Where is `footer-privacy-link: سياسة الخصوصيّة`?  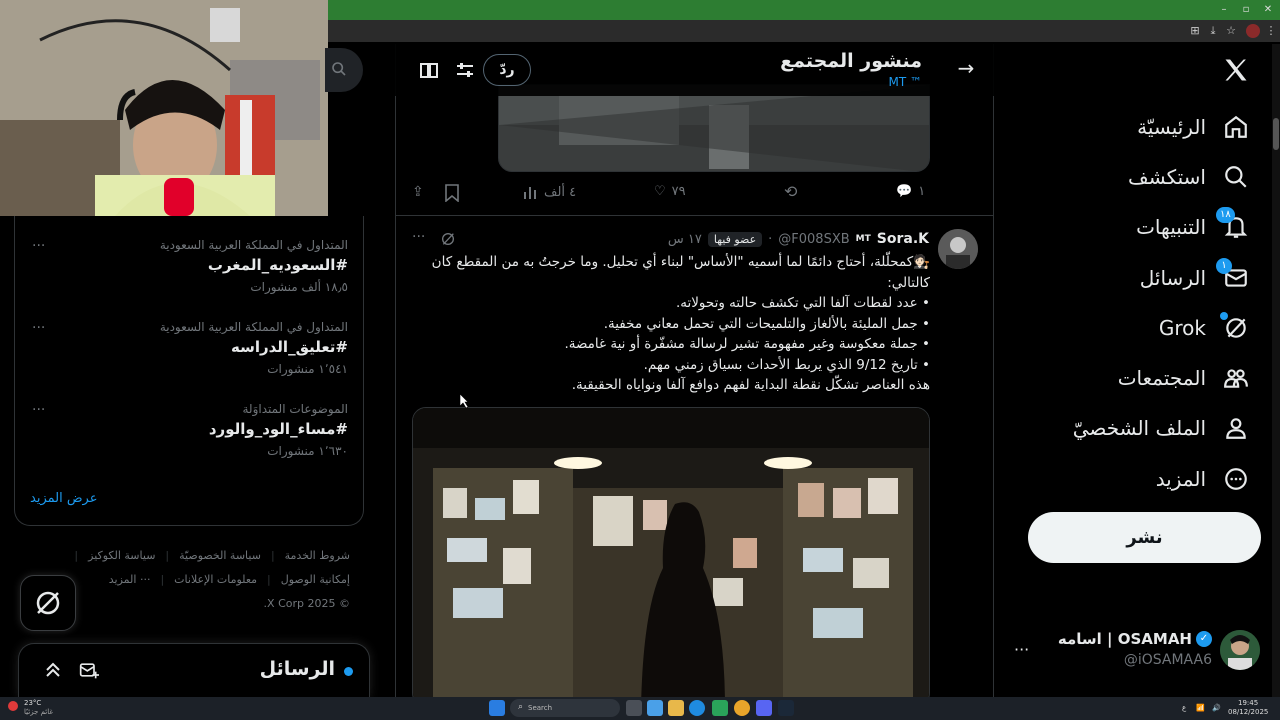
footer-privacy-link: سياسة الخصوصيّة is located at coordinates (220, 556).